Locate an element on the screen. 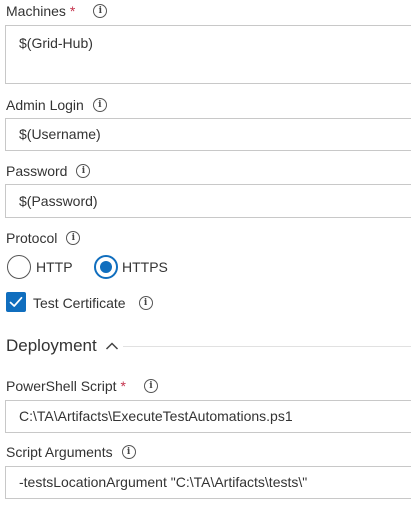 The width and height of the screenshot is (411, 505). https-radio is located at coordinates (106, 267).